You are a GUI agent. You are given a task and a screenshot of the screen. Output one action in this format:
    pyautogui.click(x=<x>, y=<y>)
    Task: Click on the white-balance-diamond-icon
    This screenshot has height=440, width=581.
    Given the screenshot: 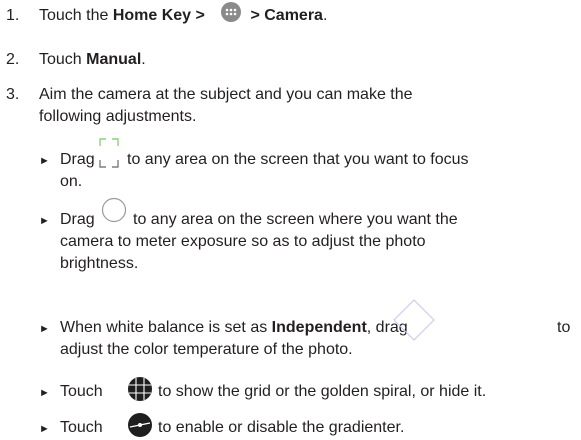 What is the action you would take?
    pyautogui.click(x=414, y=320)
    